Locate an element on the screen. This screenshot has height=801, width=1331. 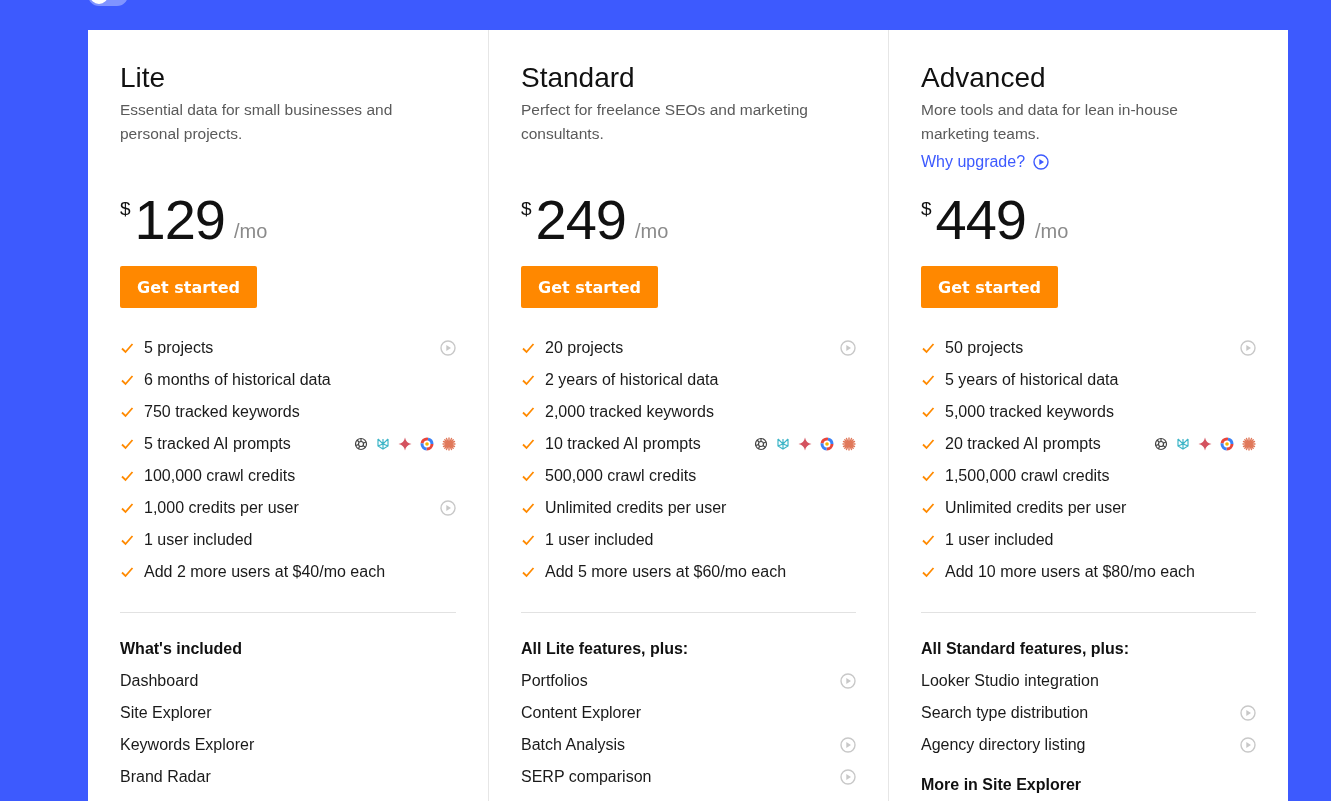
plan-name: Advanced is located at coordinates (984, 78).